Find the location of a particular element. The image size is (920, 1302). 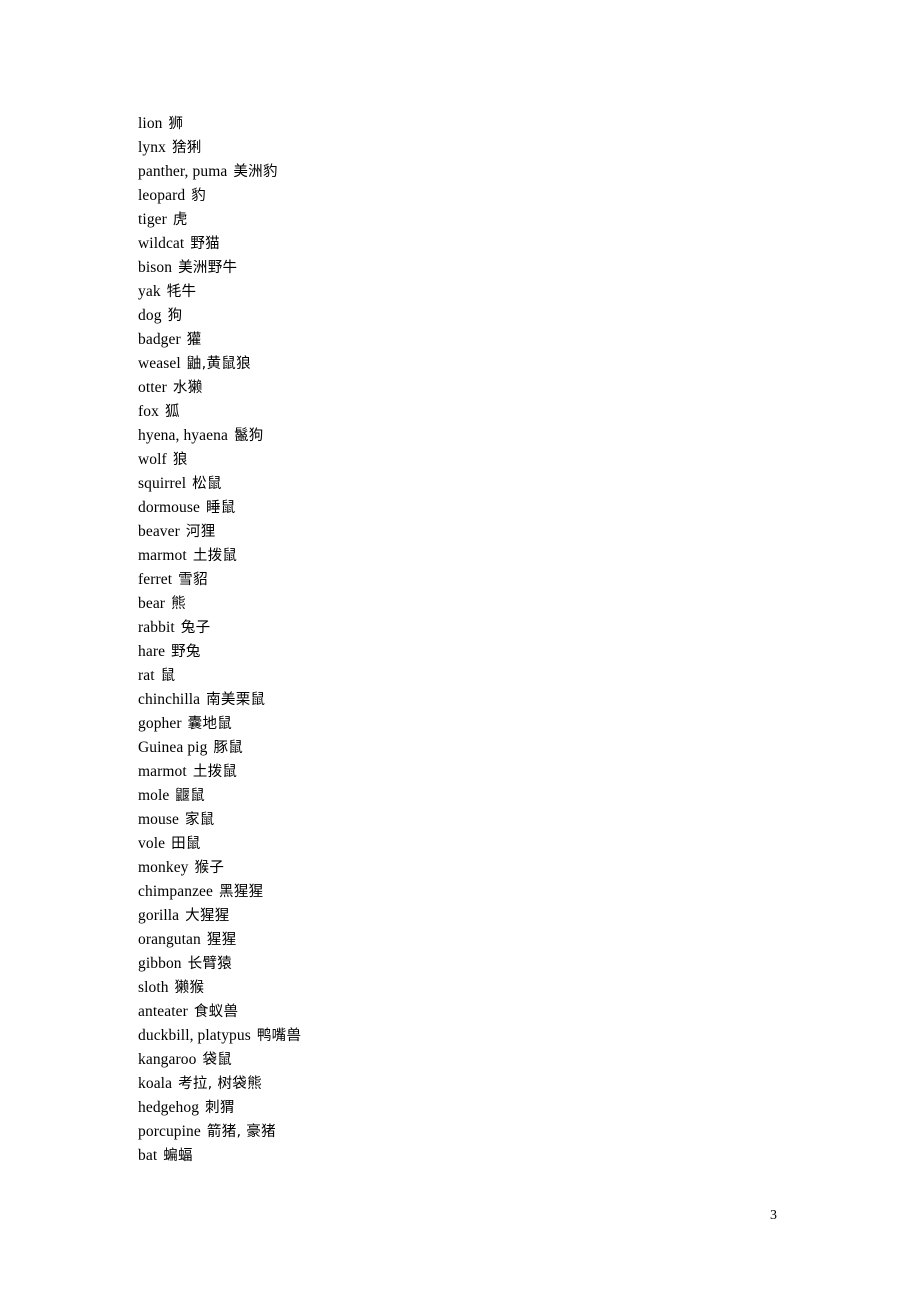

vocab-gloss: 狐 is located at coordinates (172, 412).